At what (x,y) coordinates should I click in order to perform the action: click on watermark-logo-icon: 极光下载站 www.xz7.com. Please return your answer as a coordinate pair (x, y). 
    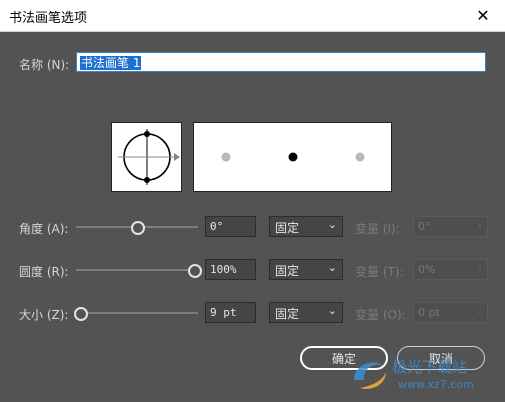
    Looking at the image, I should click on (414, 374).